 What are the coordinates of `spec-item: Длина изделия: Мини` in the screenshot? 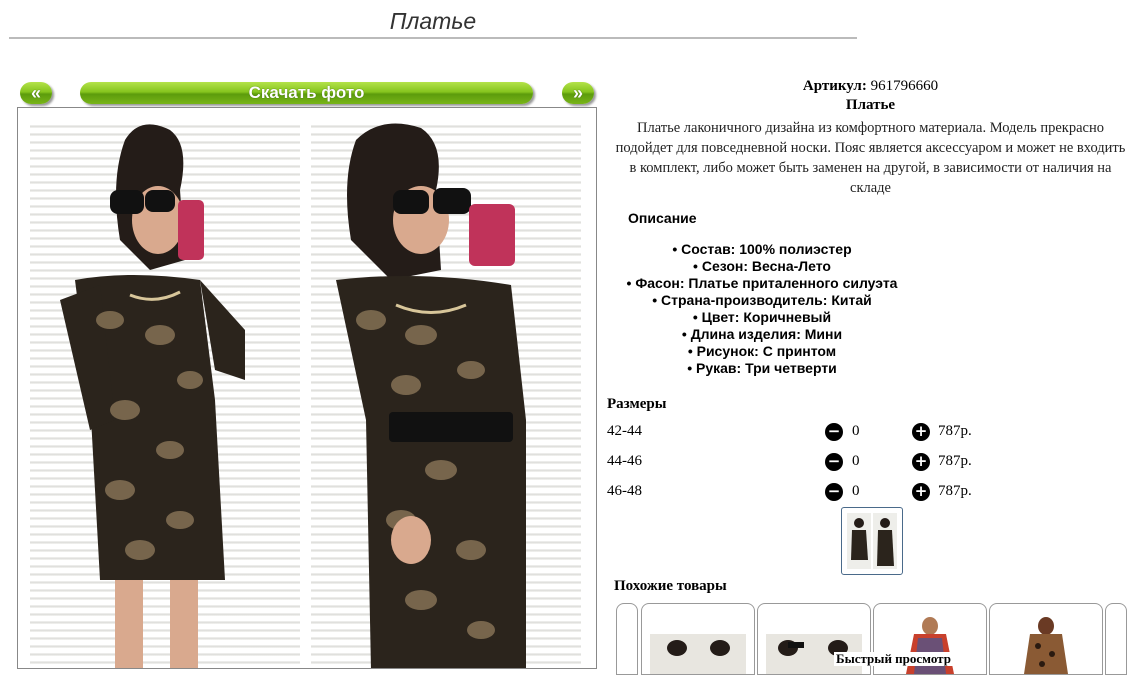 It's located at (762, 334).